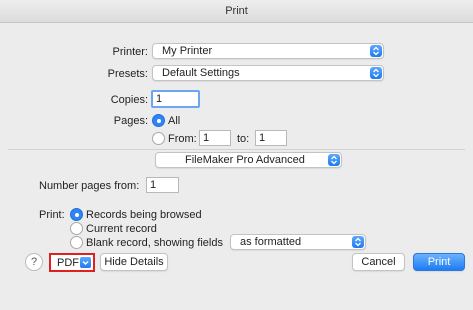 Image resolution: width=473 pixels, height=310 pixels. I want to click on presets-popup: Default Settings, so click(268, 73).